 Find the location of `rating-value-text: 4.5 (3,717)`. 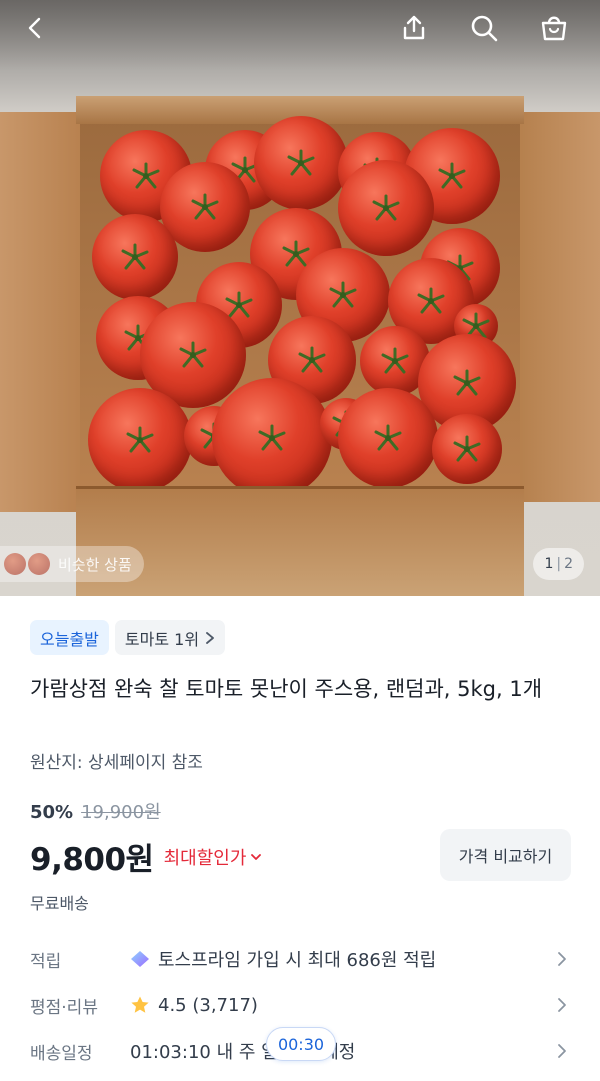

rating-value-text: 4.5 (3,717) is located at coordinates (208, 1005).